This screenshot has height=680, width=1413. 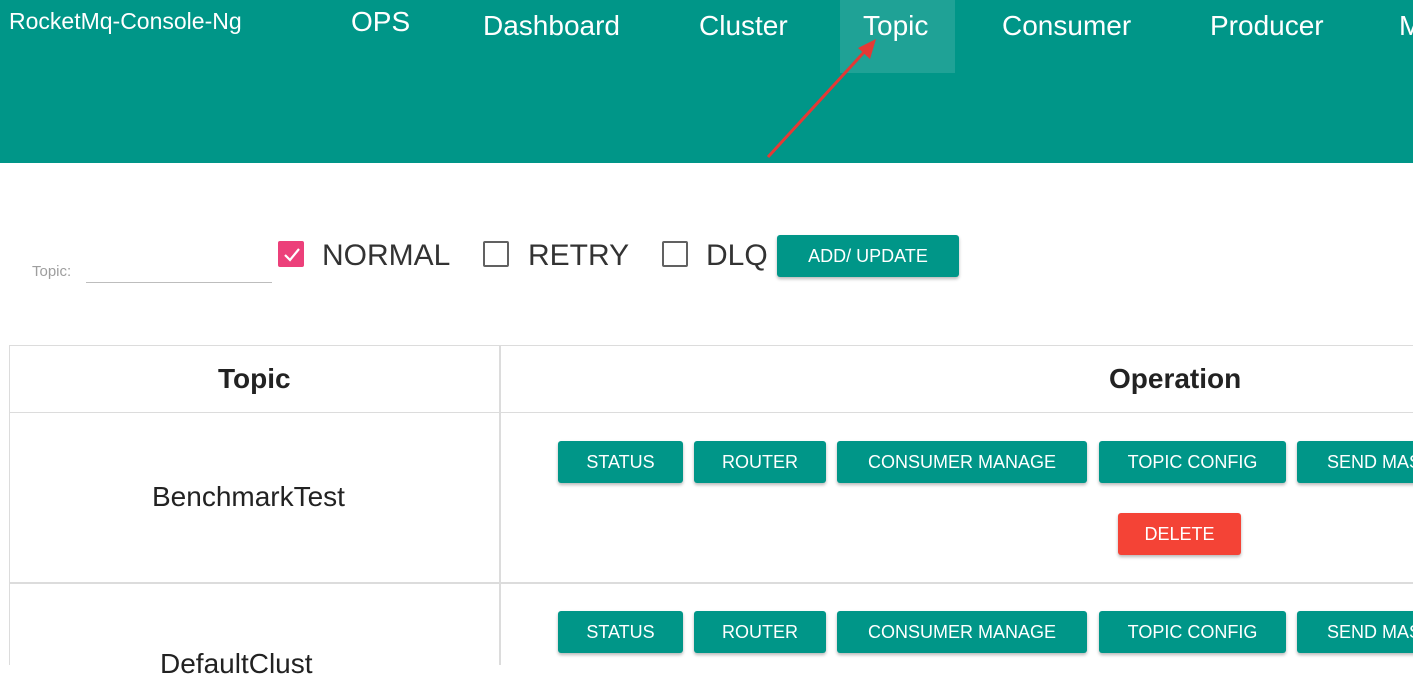 I want to click on column-divider, so click(x=500, y=505).